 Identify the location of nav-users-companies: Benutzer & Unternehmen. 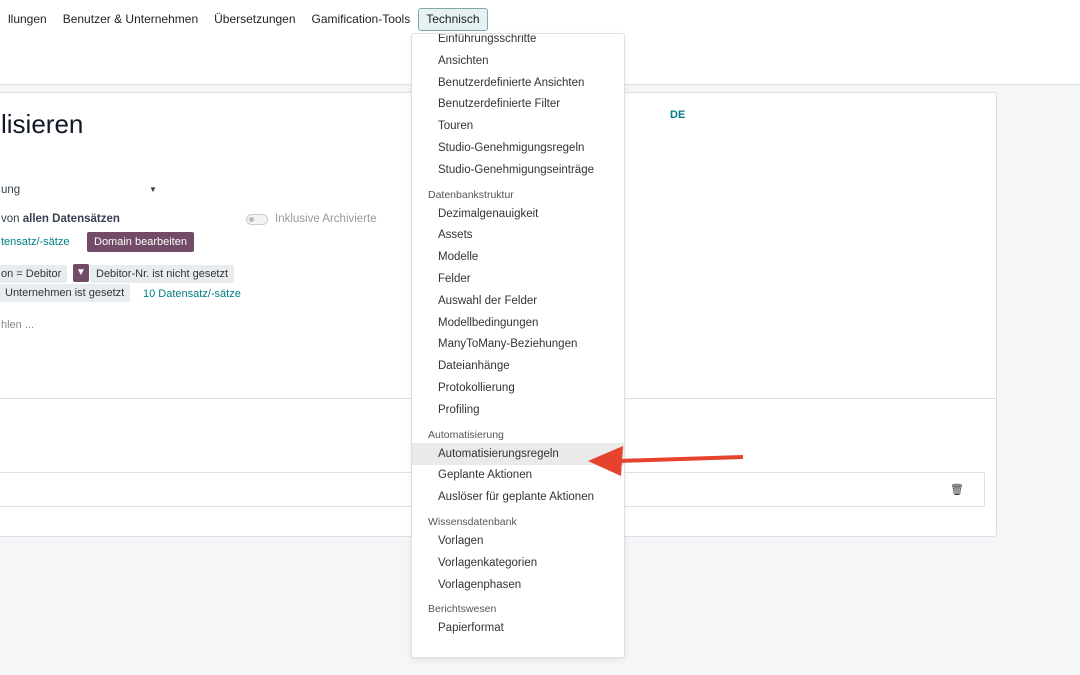
(130, 19).